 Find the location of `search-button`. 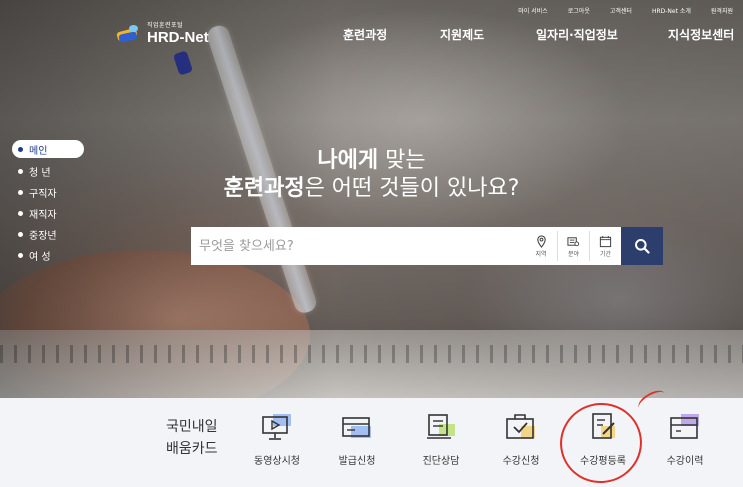

search-button is located at coordinates (642, 246).